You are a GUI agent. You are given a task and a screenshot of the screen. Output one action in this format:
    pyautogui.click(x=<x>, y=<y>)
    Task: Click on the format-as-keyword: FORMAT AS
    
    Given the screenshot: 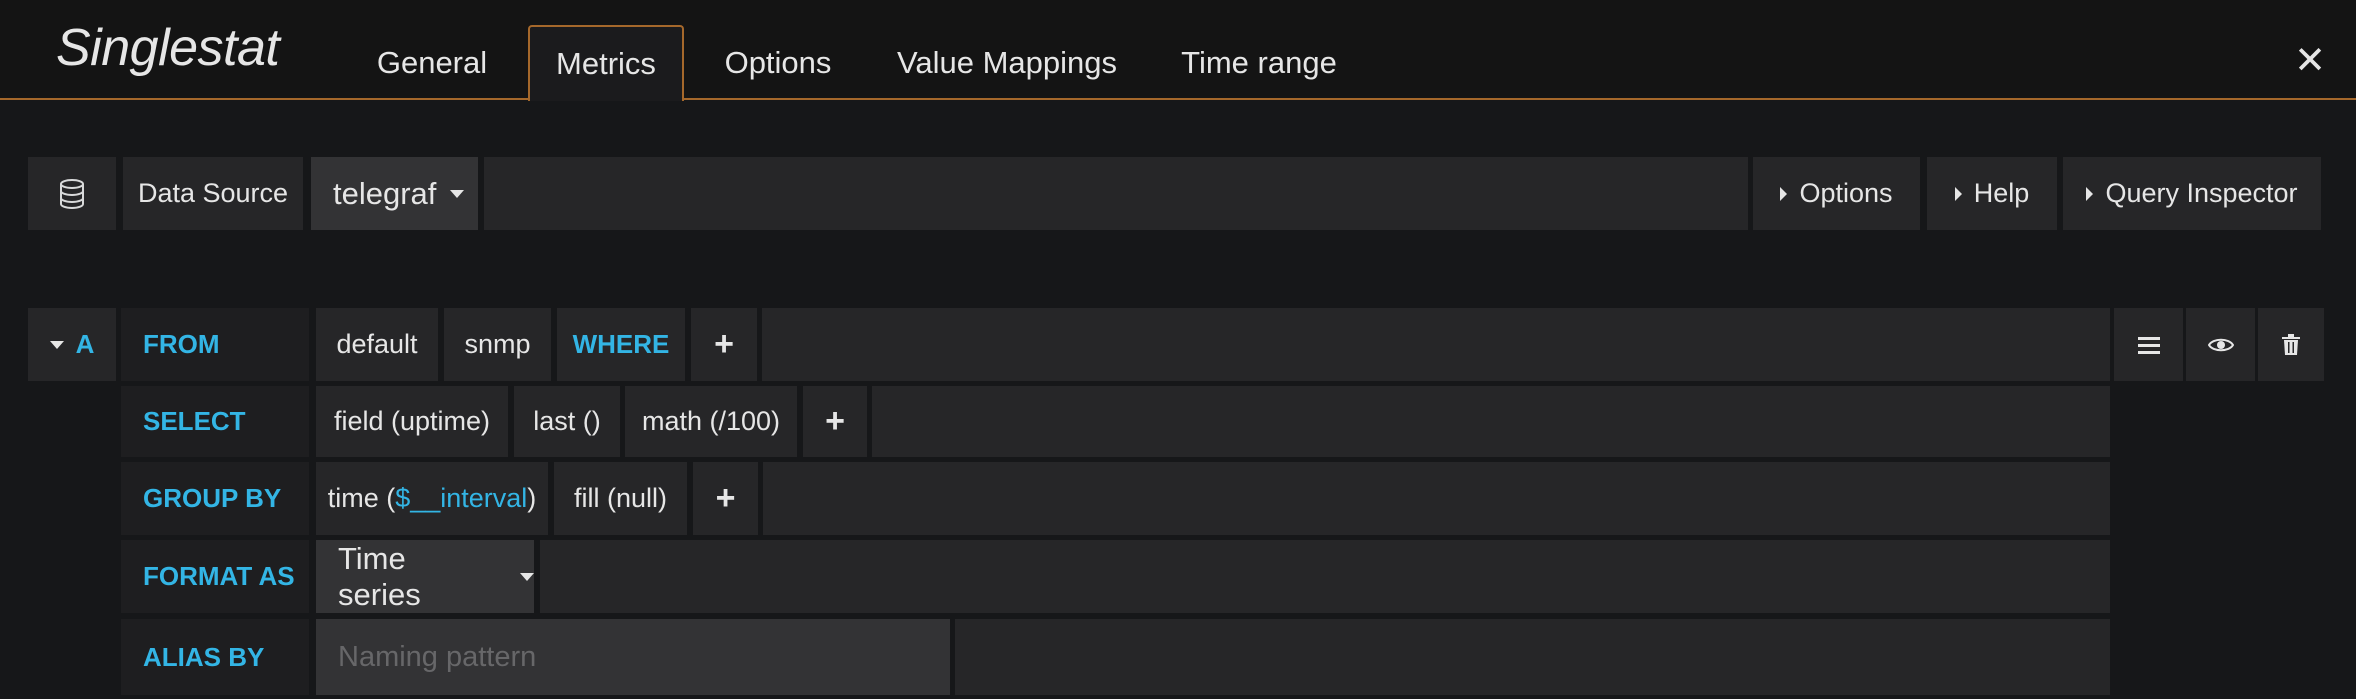 What is the action you would take?
    pyautogui.click(x=215, y=576)
    